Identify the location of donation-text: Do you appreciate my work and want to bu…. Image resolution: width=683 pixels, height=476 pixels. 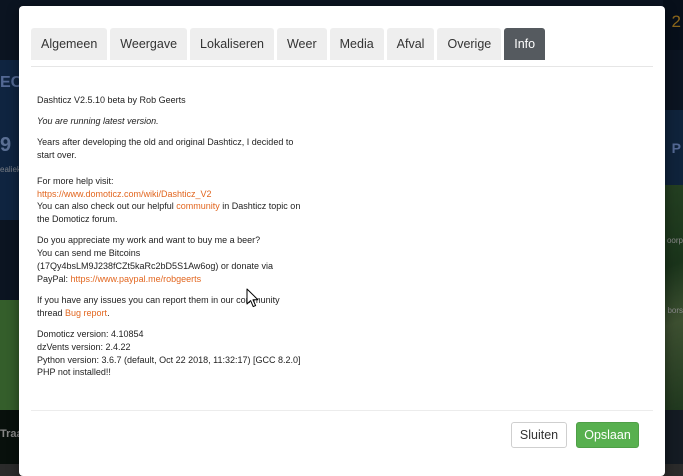
(169, 259).